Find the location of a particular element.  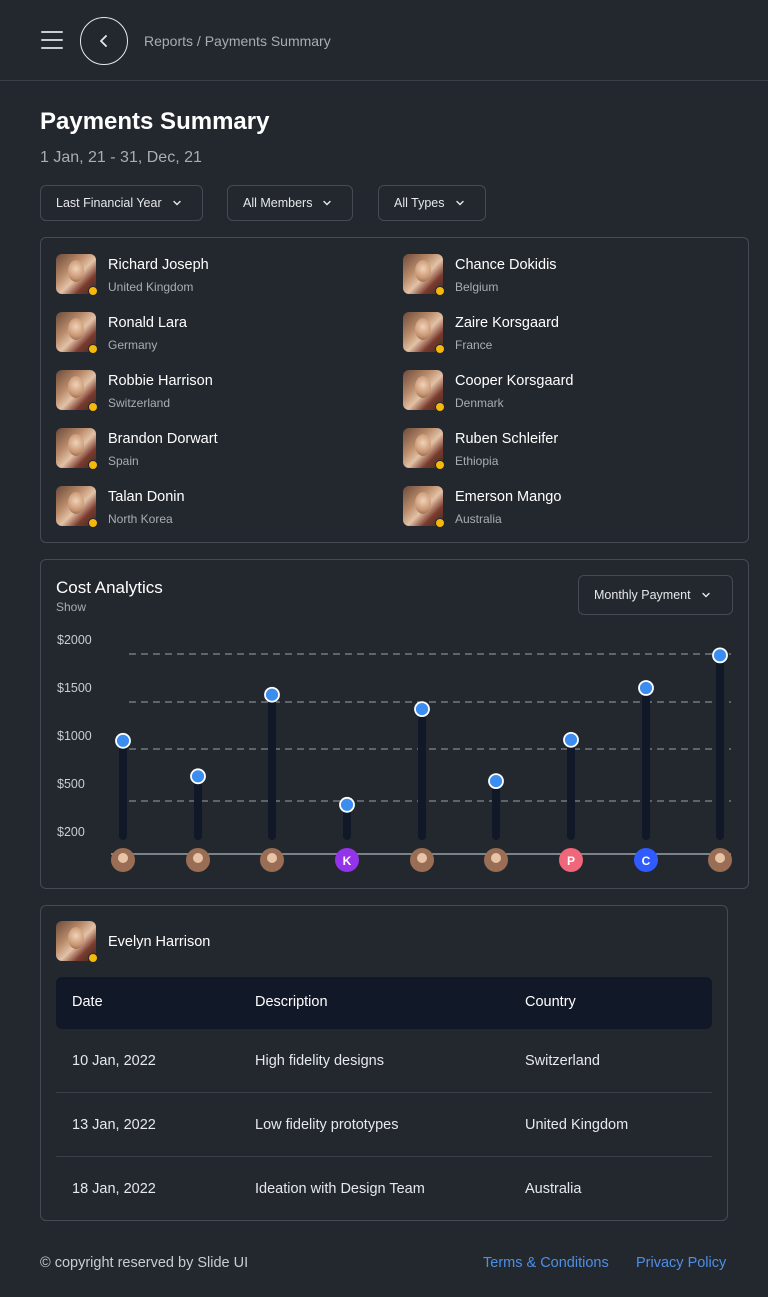

member-name: Robbie Harrison is located at coordinates (160, 381).